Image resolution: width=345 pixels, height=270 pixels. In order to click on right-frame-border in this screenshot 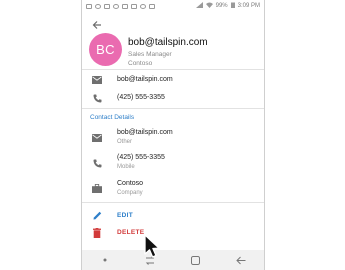, I will do `click(264, 135)`.